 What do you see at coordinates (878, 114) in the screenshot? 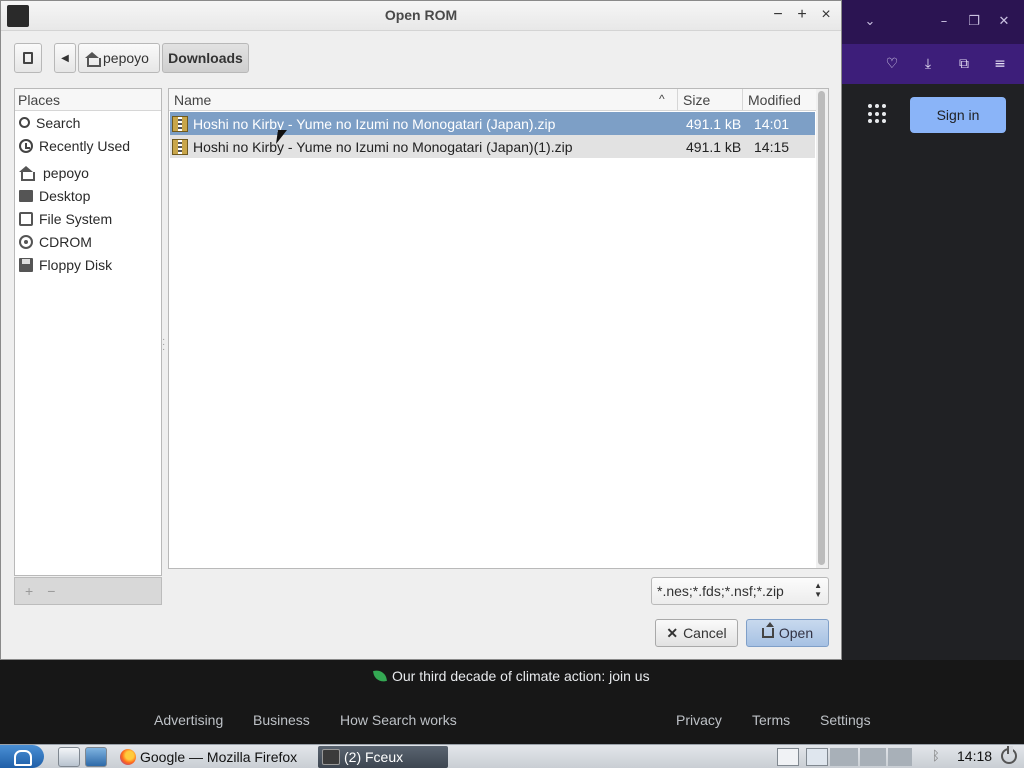
I see `google-apps-icon` at bounding box center [878, 114].